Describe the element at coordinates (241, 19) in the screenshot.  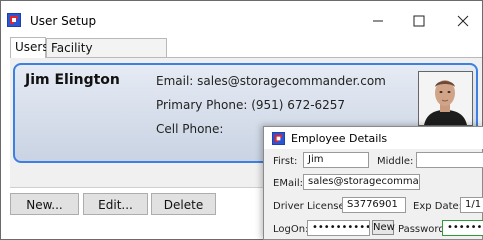
I see `title-bar: User Setup` at that location.